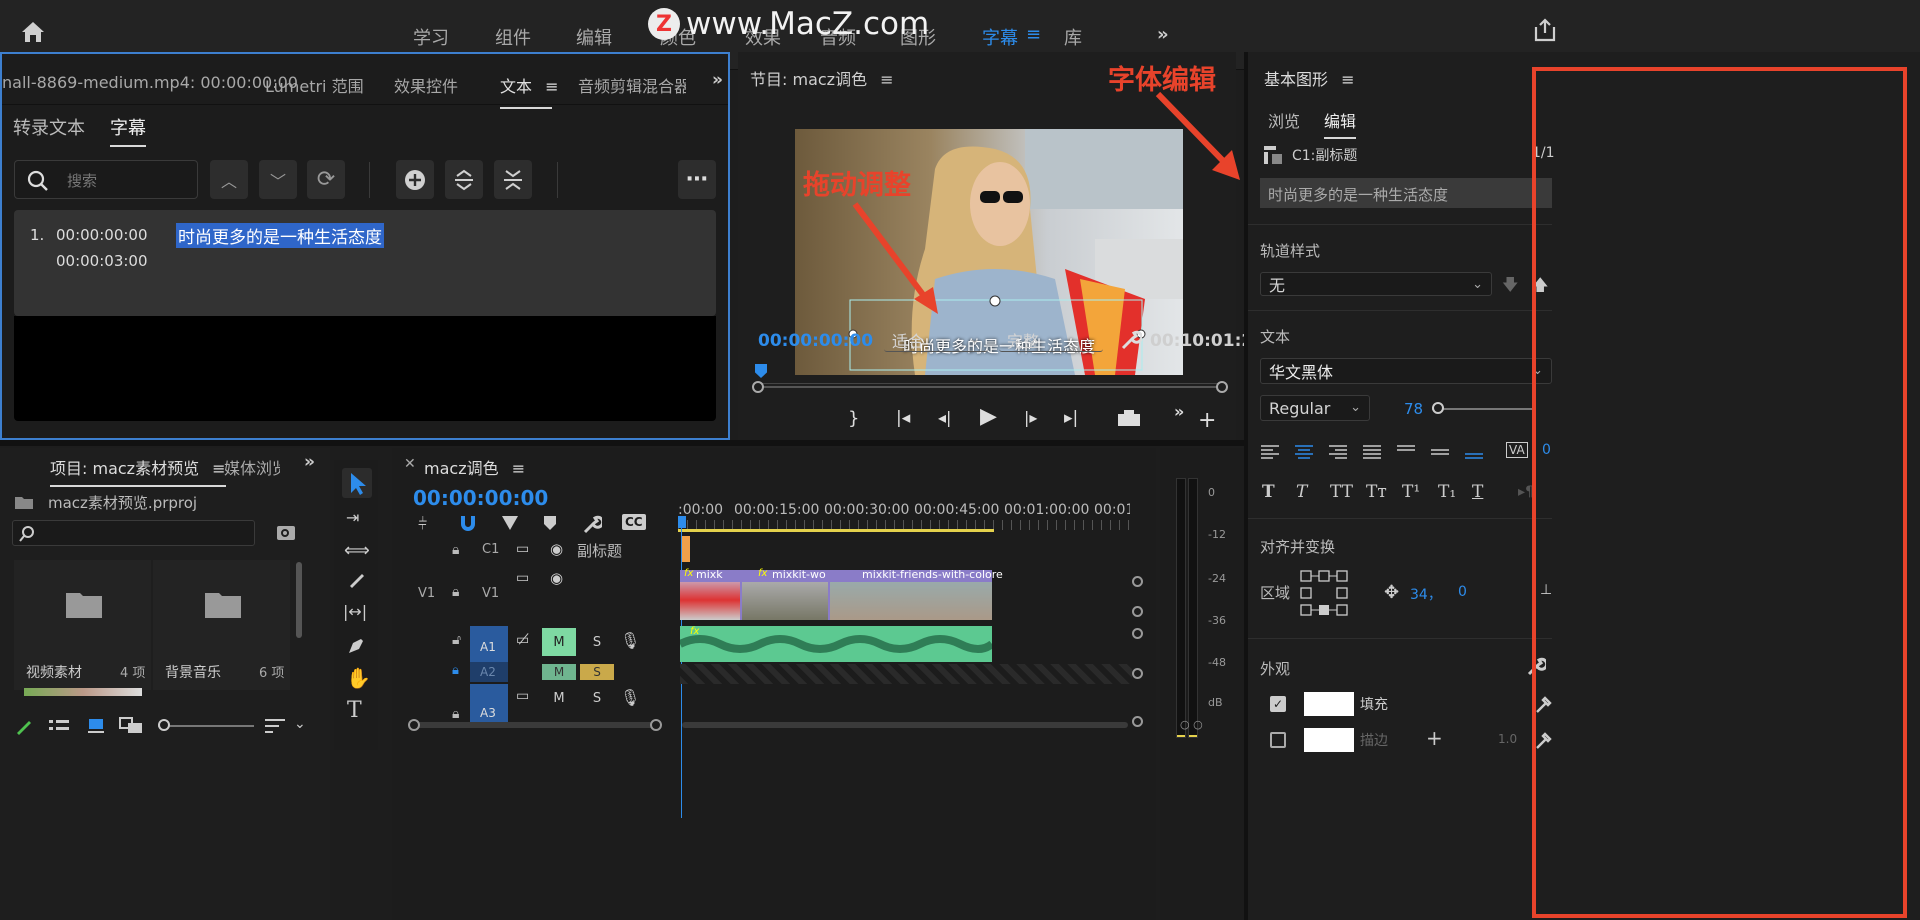 The height and width of the screenshot is (920, 1920). I want to click on add-caption-button, so click(415, 179).